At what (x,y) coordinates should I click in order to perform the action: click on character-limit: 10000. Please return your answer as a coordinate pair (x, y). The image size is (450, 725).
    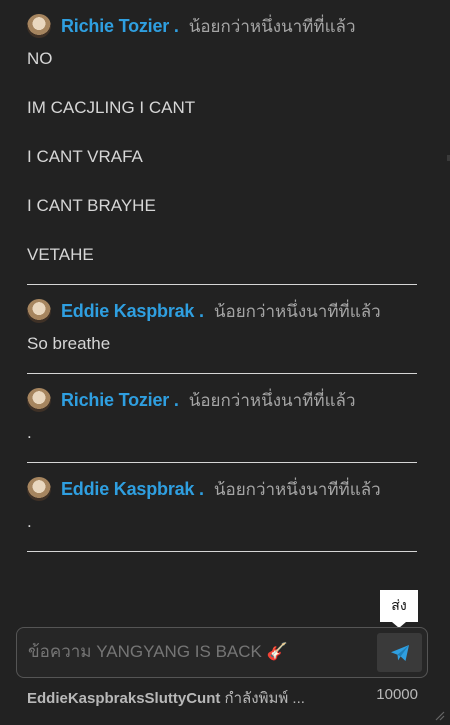
    Looking at the image, I should click on (397, 694).